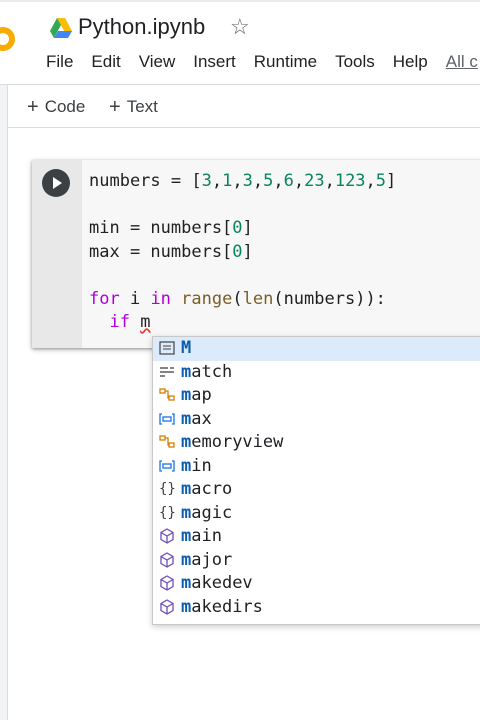 The image size is (480, 720). Describe the element at coordinates (316, 349) in the screenshot. I see `suggestion-item: M` at that location.